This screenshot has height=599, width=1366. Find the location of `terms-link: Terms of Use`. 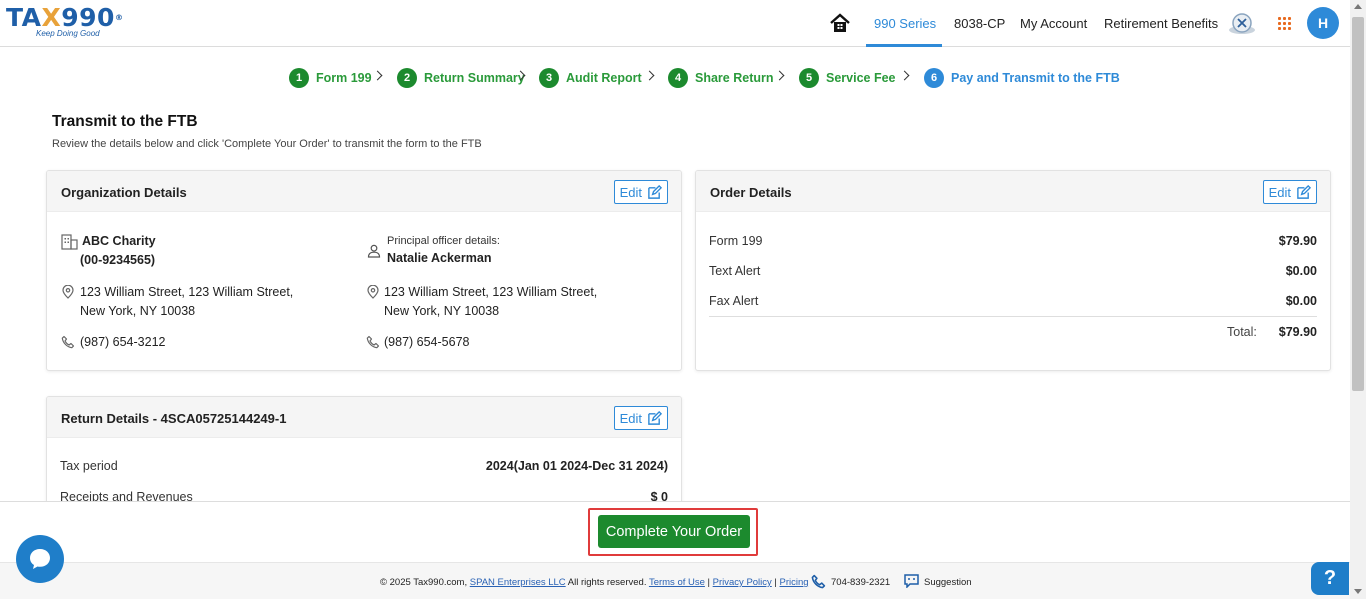

terms-link: Terms of Use is located at coordinates (677, 582).